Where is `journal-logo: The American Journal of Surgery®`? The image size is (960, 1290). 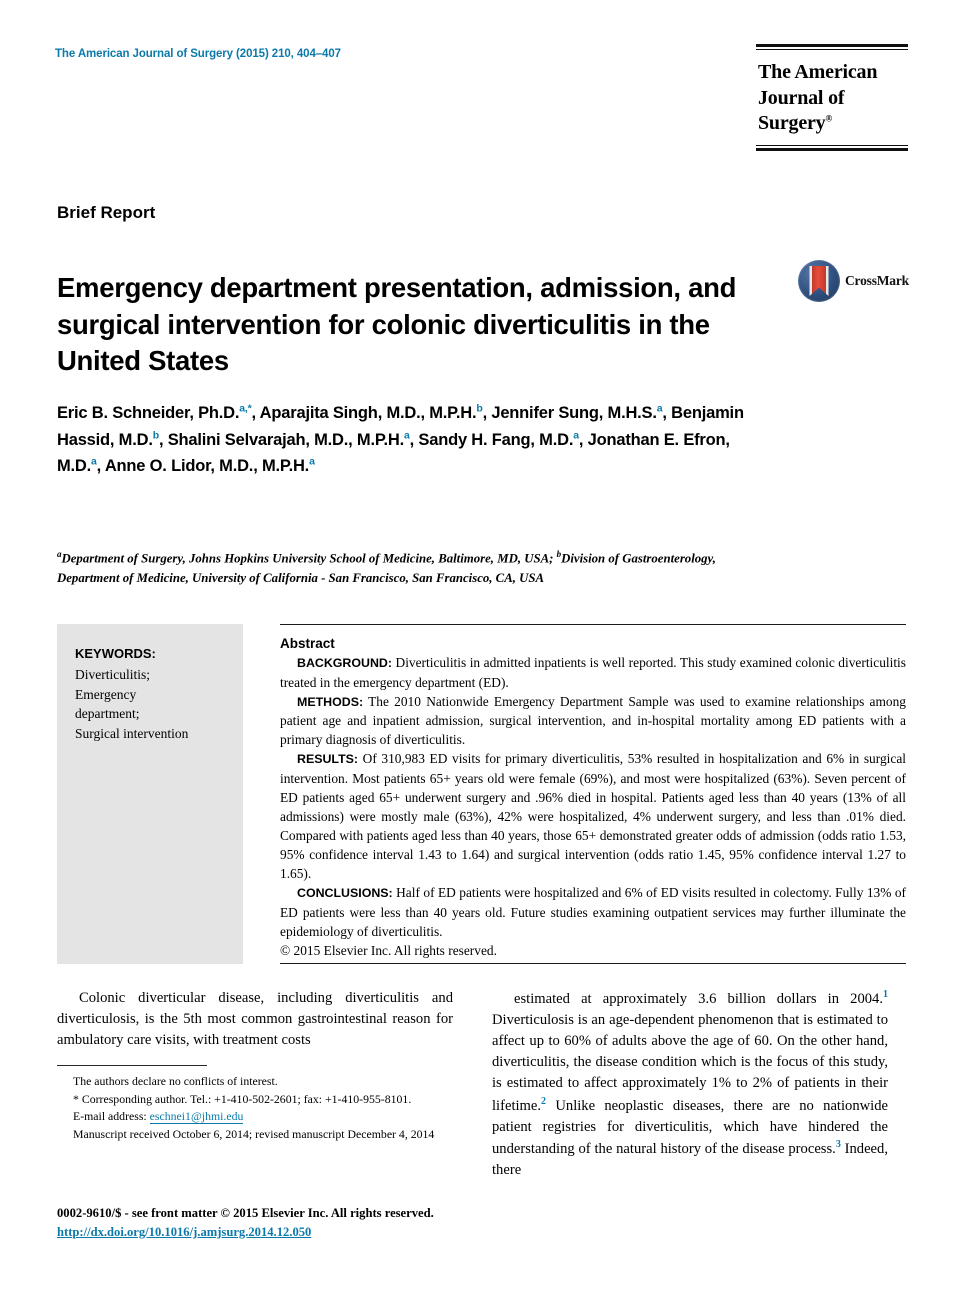
journal-logo: The American Journal of Surgery® is located at coordinates (832, 98).